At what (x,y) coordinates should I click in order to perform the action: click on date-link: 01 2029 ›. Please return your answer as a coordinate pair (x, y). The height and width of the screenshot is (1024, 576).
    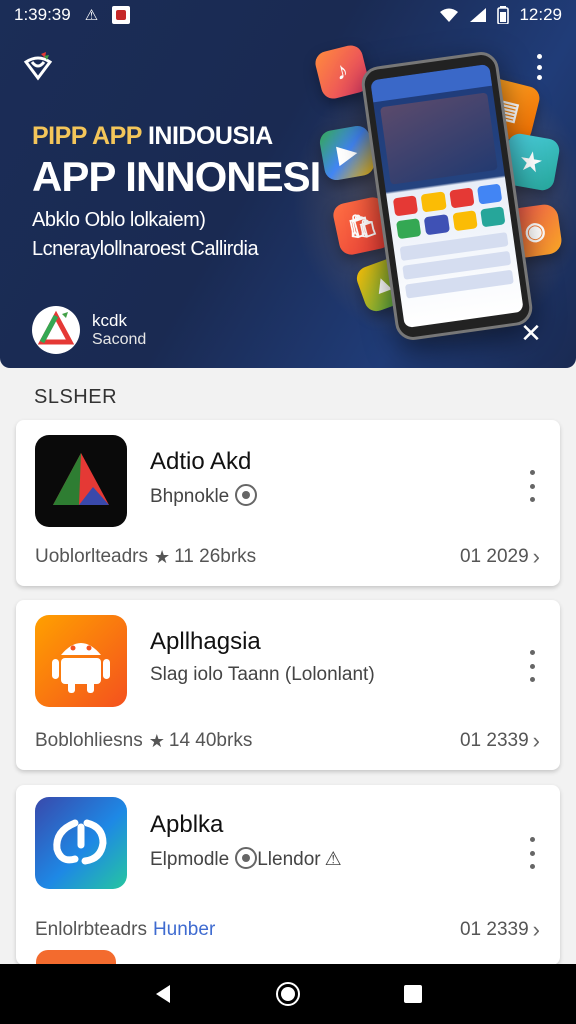
    Looking at the image, I should click on (500, 557).